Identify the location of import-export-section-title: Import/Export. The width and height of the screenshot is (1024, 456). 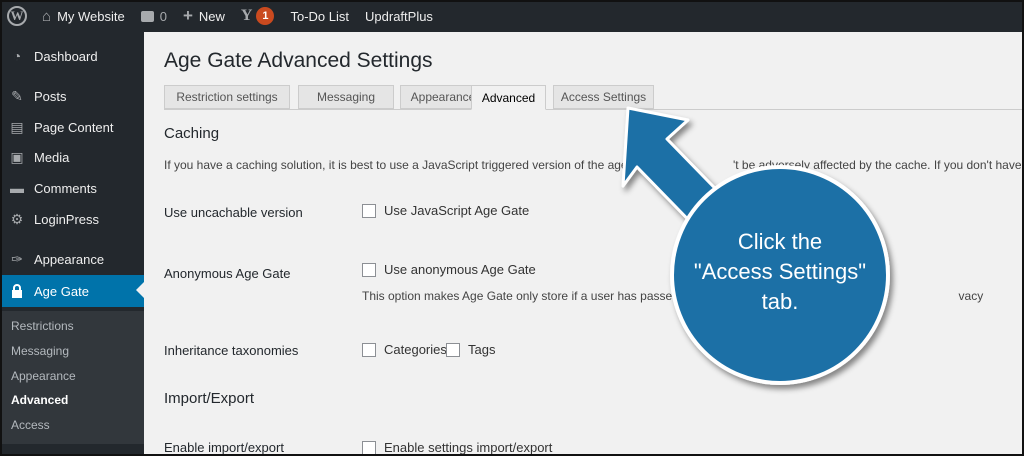
(209, 398).